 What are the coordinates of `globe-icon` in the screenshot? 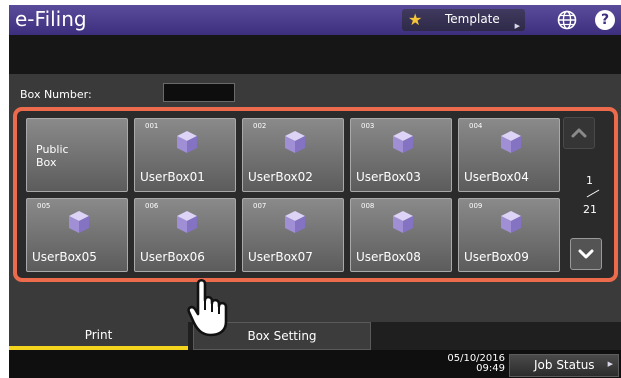 It's located at (567, 20).